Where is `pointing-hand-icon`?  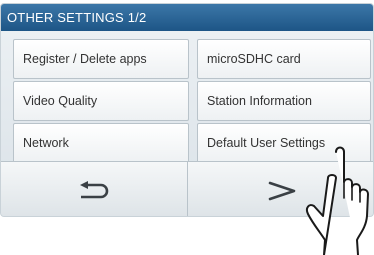 pointing-hand-icon is located at coordinates (337, 200).